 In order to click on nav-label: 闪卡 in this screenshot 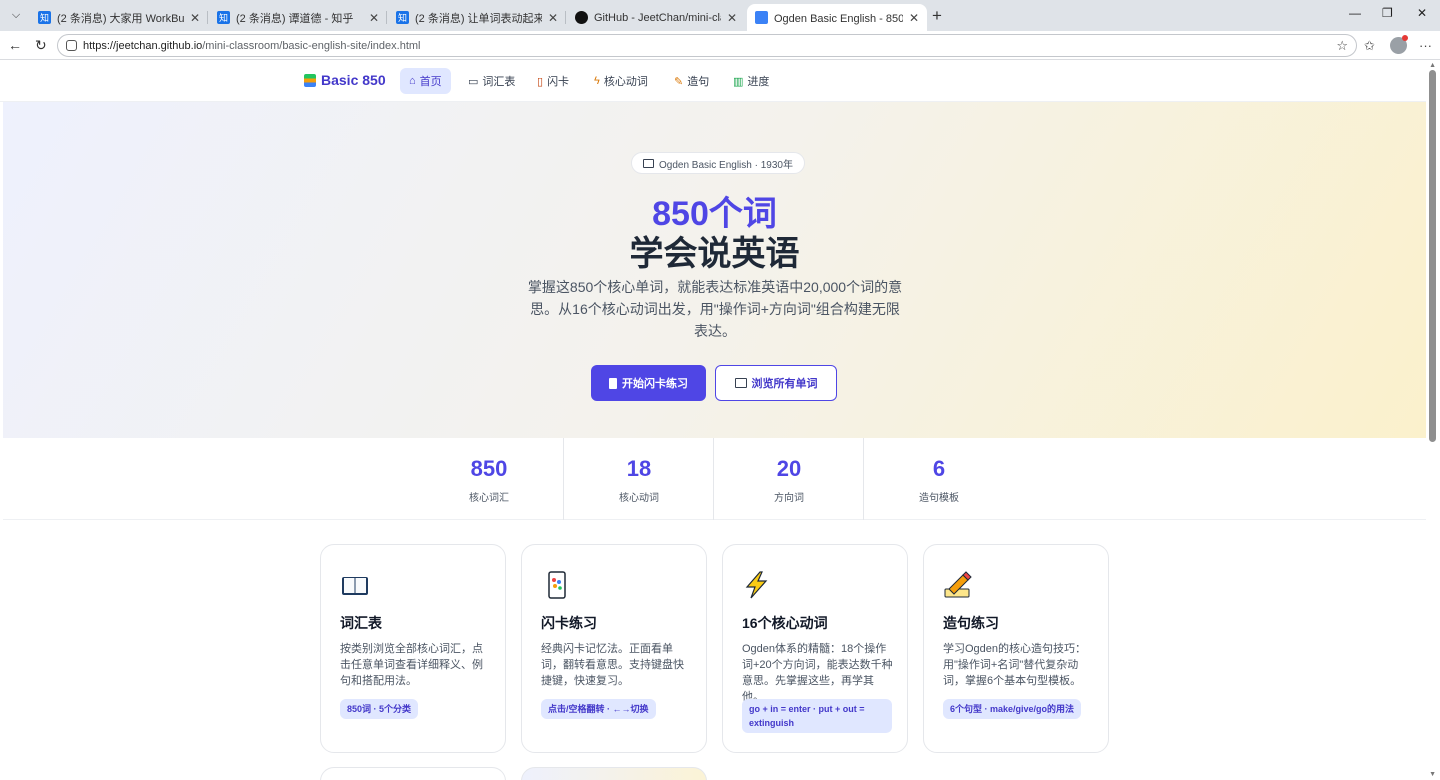, I will do `click(558, 82)`.